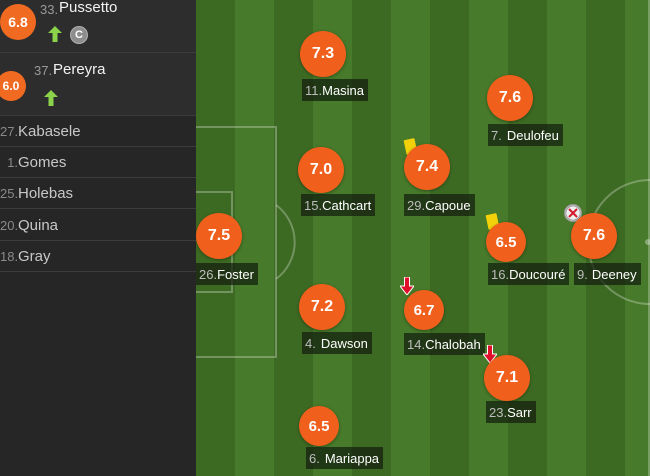 The image size is (650, 476). What do you see at coordinates (347, 205) in the screenshot?
I see `player-name: Cathcart` at bounding box center [347, 205].